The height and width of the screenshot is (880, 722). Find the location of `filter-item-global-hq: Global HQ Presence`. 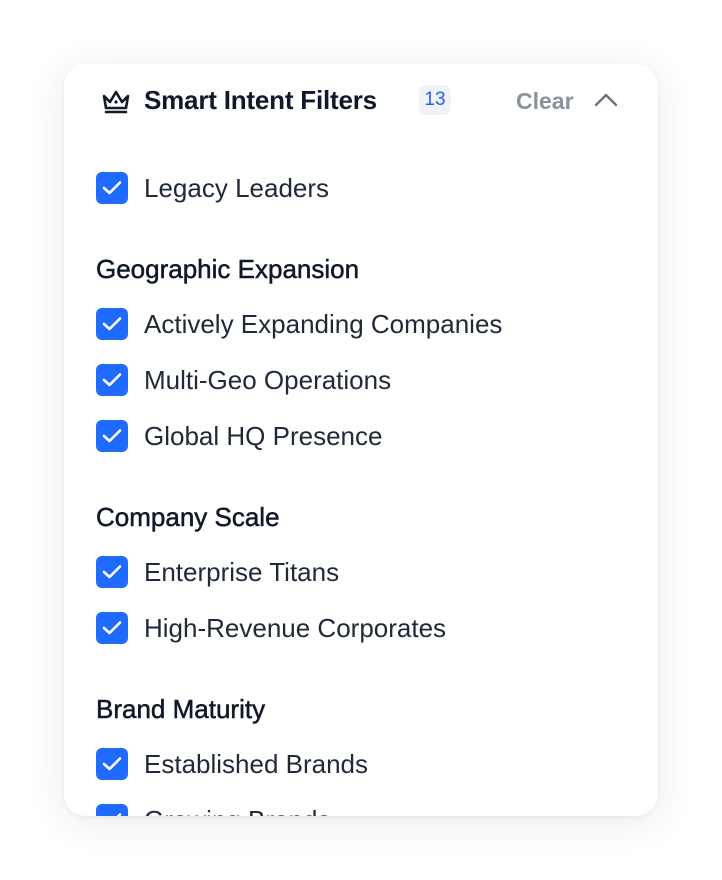

filter-item-global-hq: Global HQ Presence is located at coordinates (366, 436).